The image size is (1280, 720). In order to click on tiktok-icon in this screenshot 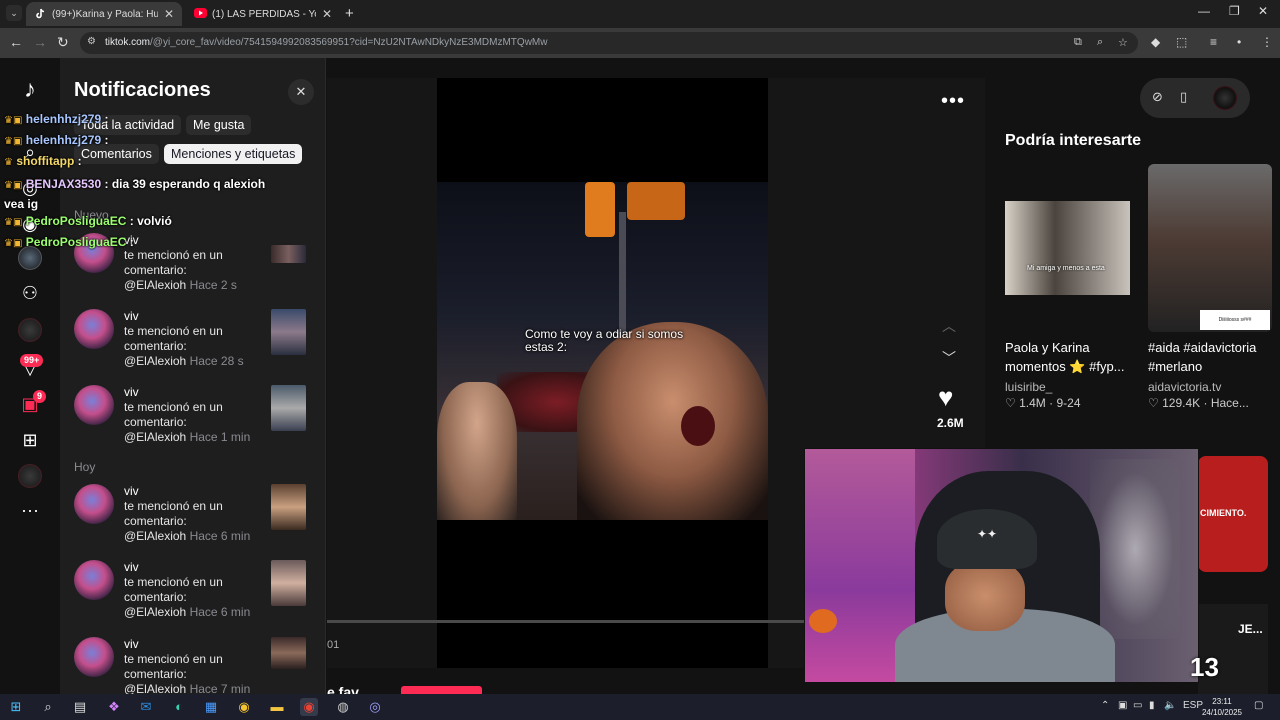, I will do `click(40, 14)`.